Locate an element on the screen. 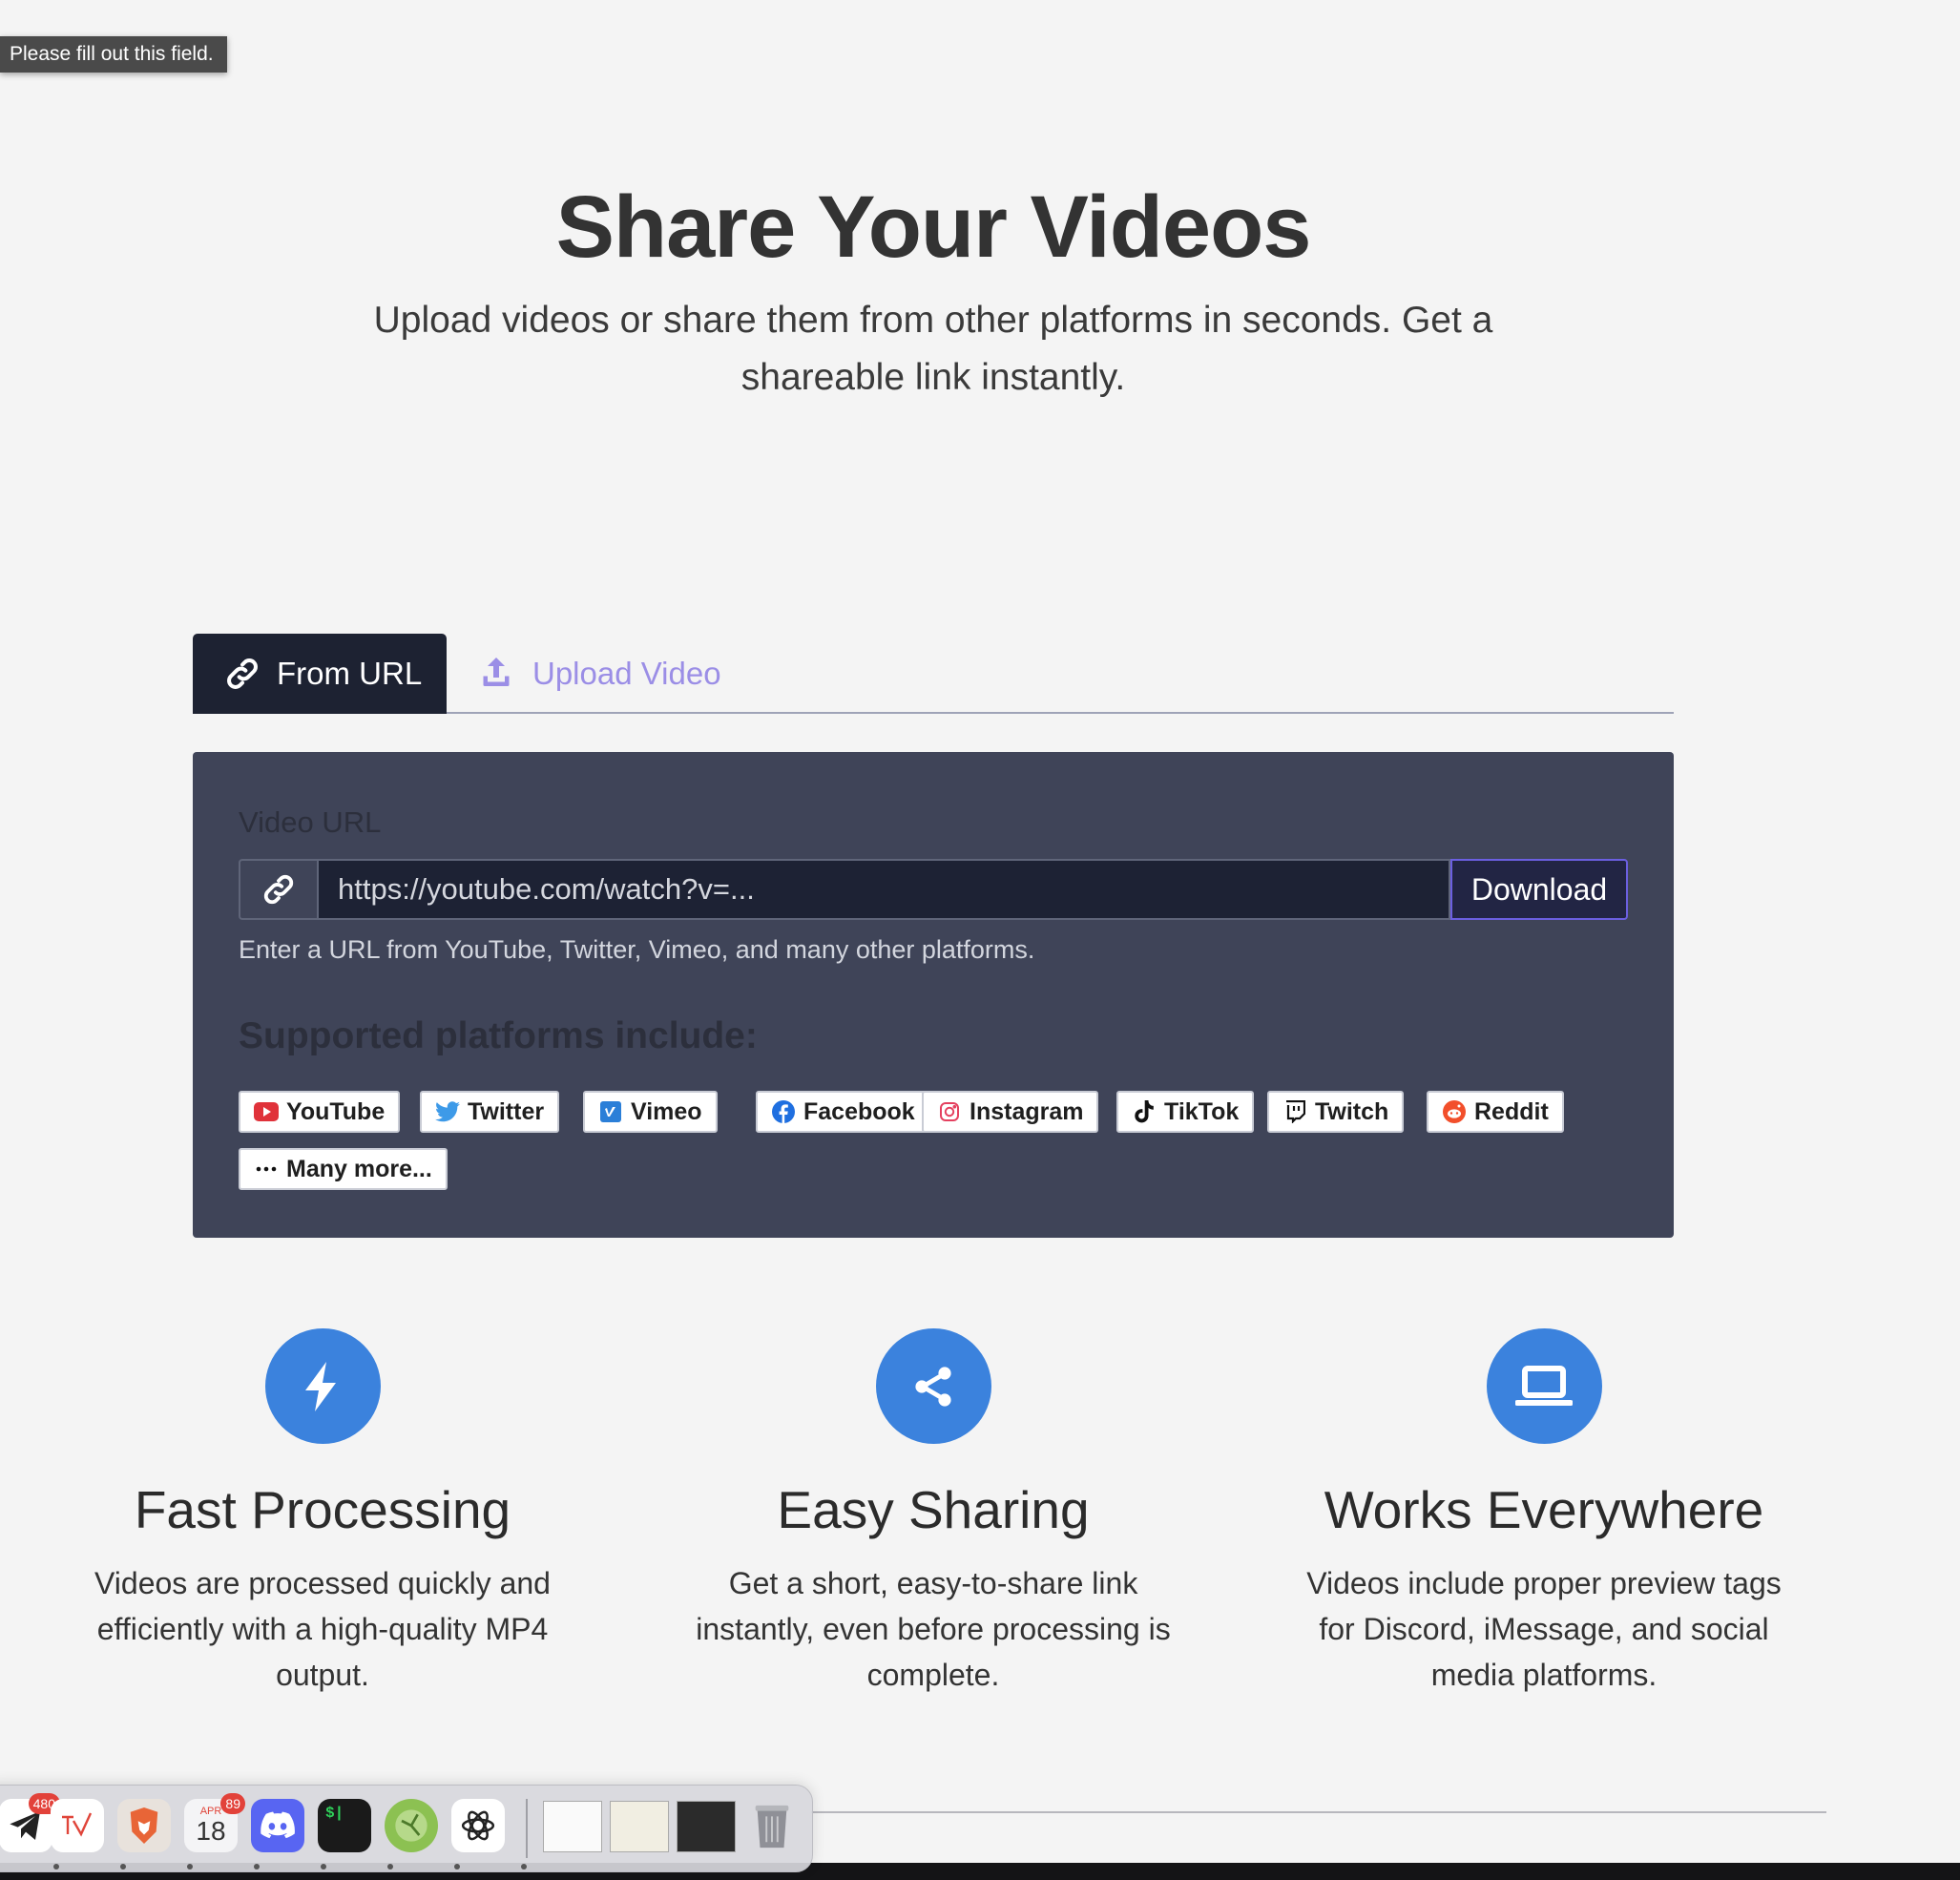 This screenshot has height=1880, width=1960. discord-icon is located at coordinates (277, 1825).